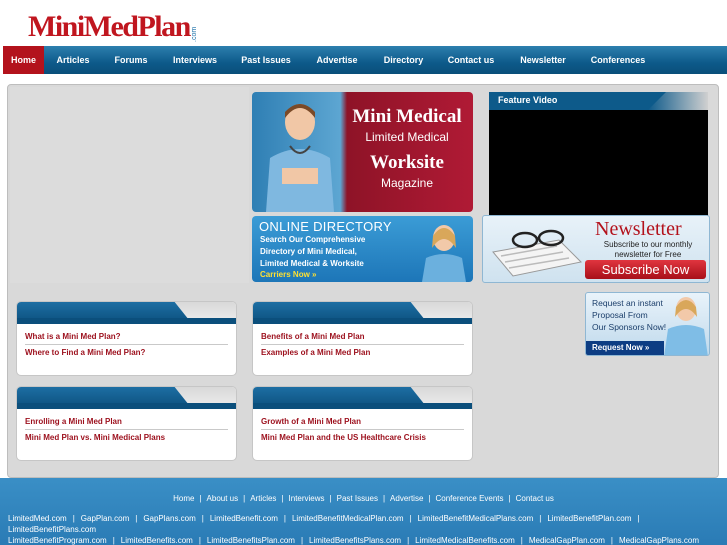 The width and height of the screenshot is (727, 545). Describe the element at coordinates (105, 518) in the screenshot. I see `partner-link: GapPlan.com` at that location.